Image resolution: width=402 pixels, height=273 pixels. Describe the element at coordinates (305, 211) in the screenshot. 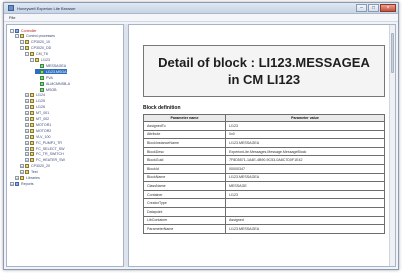

I see `parameter-value-cell` at that location.